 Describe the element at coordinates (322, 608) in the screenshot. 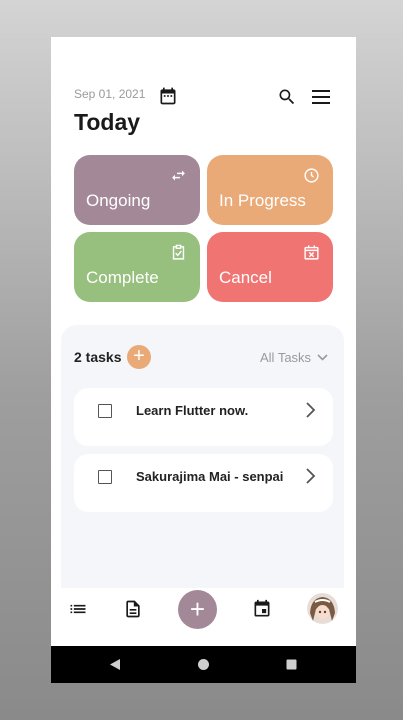

I see `avatar` at that location.